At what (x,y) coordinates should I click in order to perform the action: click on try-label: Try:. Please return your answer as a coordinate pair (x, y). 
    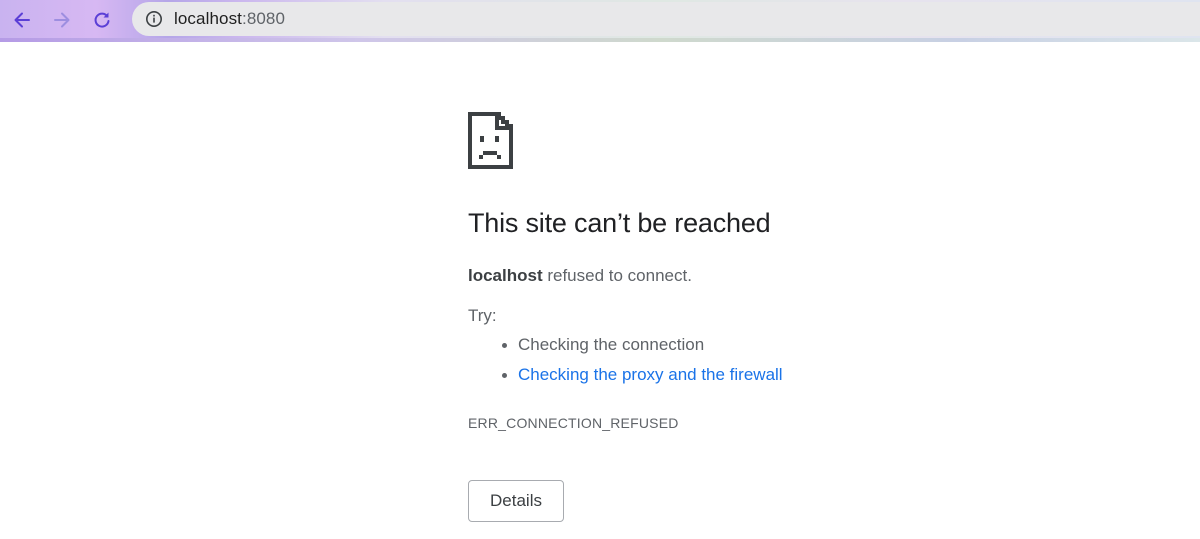
    Looking at the image, I should click on (482, 315).